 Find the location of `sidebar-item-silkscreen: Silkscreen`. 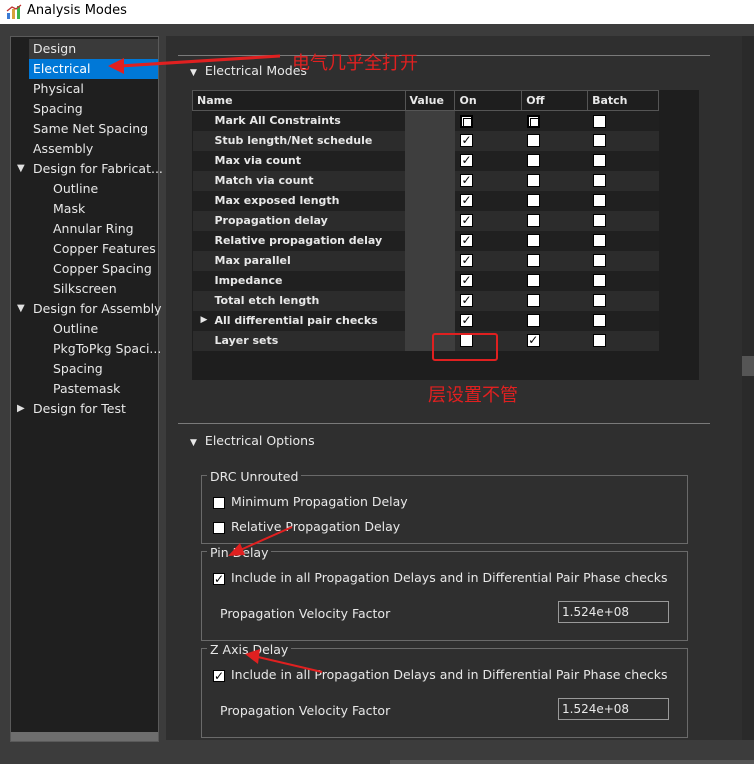

sidebar-item-silkscreen: Silkscreen is located at coordinates (103, 289).